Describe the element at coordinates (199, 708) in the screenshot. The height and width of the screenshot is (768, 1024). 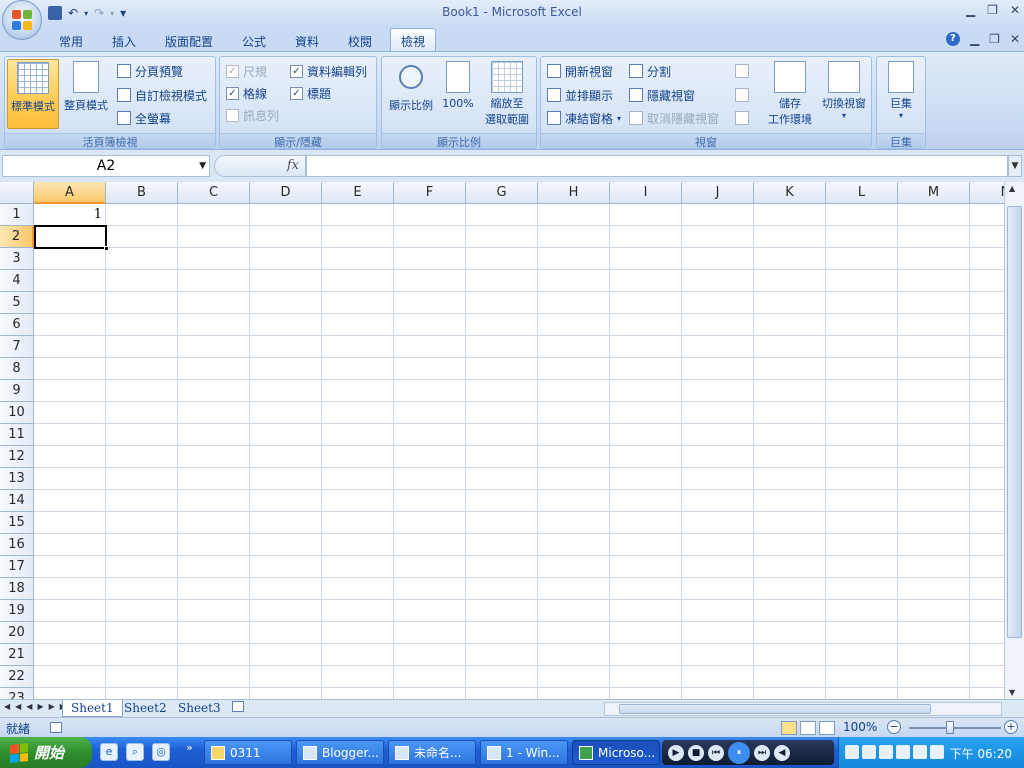
I see `sheet-tab-3: Sheet3` at that location.